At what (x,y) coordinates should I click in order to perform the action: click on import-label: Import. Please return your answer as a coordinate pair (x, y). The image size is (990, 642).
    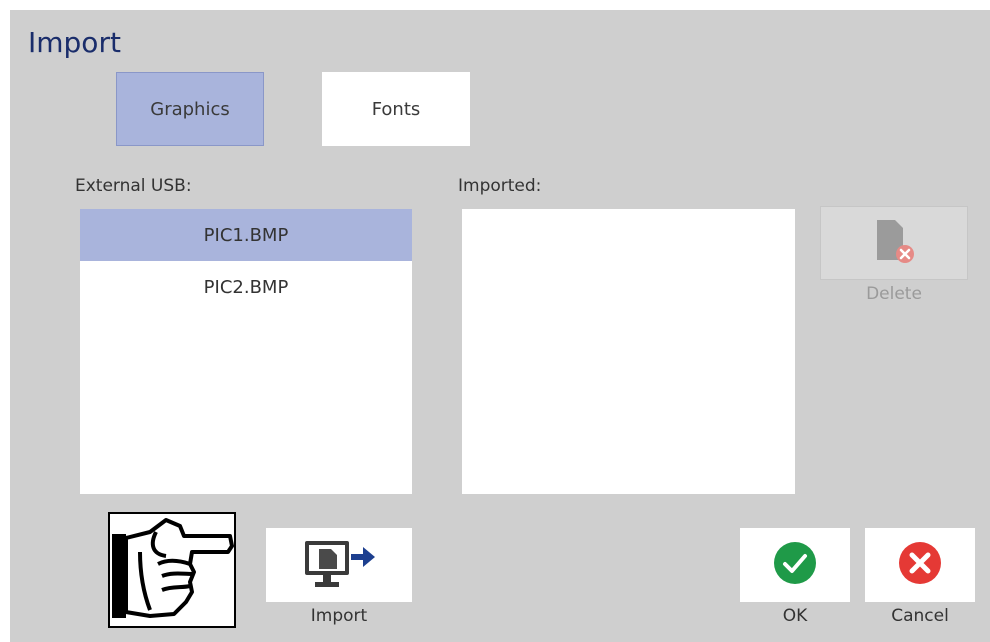
    Looking at the image, I should click on (339, 616).